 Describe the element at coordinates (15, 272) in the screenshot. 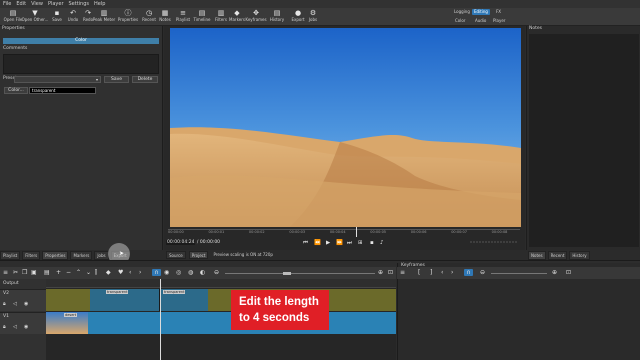

I see `cut-icon: ✂` at that location.